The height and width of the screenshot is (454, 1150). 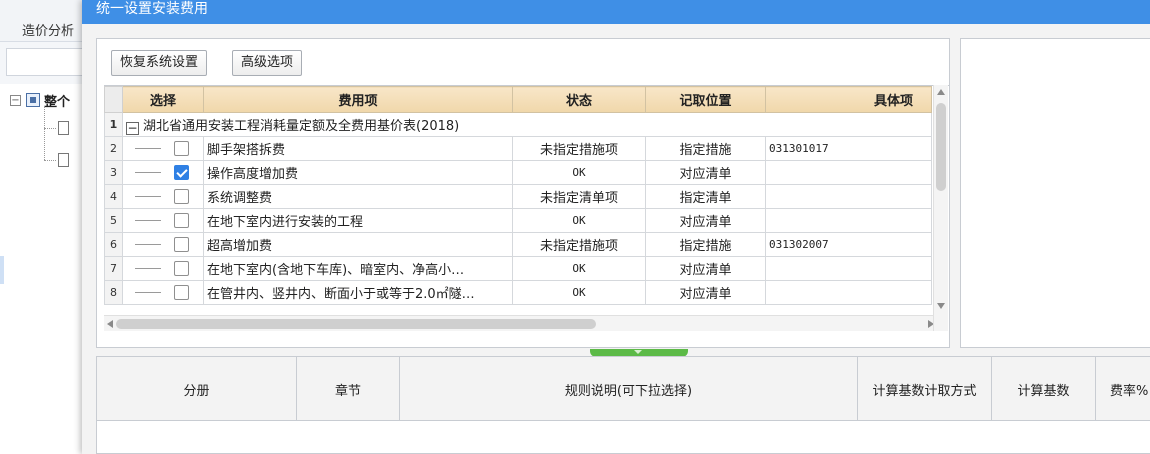 What do you see at coordinates (358, 99) in the screenshot?
I see `column-header-fee-item: 费用项` at bounding box center [358, 99].